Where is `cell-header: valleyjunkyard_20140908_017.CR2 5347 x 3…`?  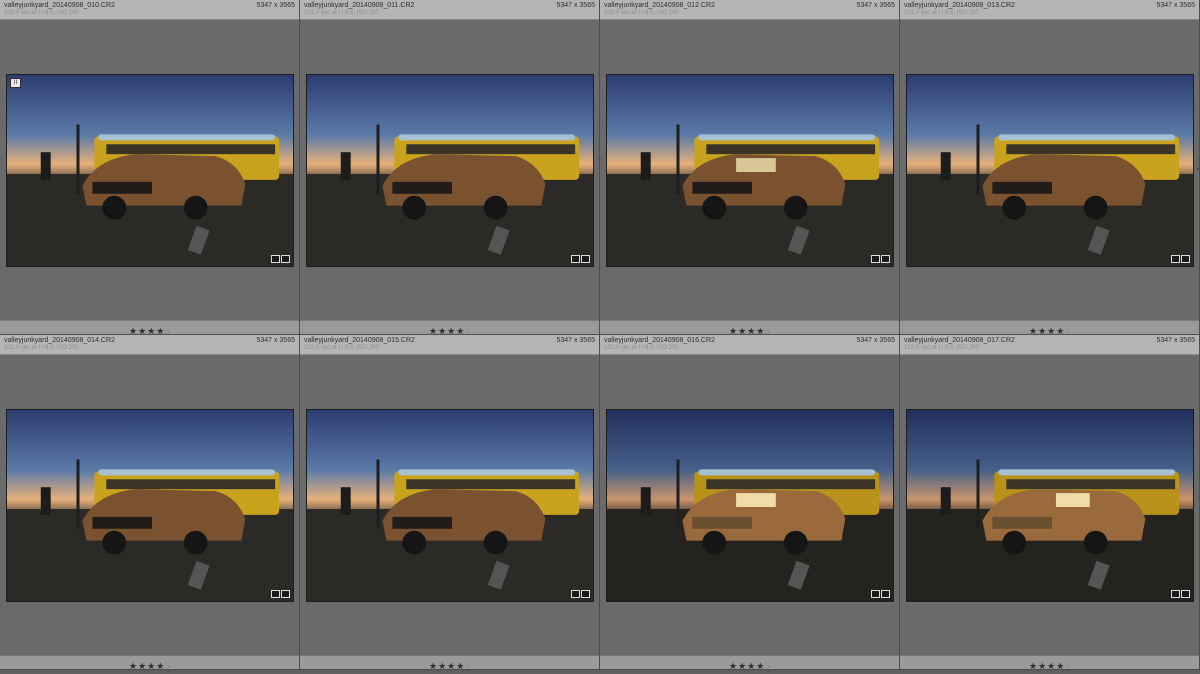 cell-header: valleyjunkyard_20140908_017.CR2 5347 x 3… is located at coordinates (1049, 345).